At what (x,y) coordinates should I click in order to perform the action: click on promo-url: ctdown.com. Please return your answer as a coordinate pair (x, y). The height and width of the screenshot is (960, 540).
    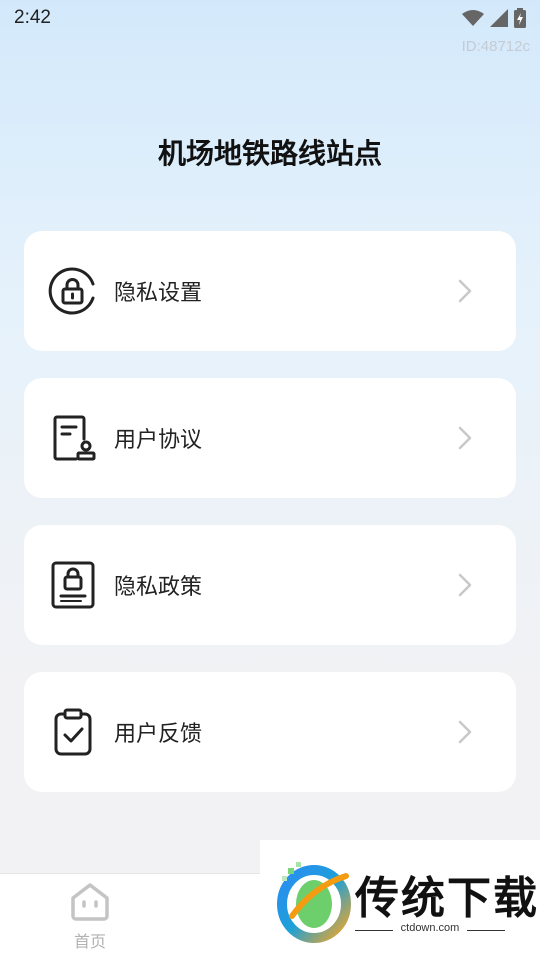
    Looking at the image, I should click on (430, 928).